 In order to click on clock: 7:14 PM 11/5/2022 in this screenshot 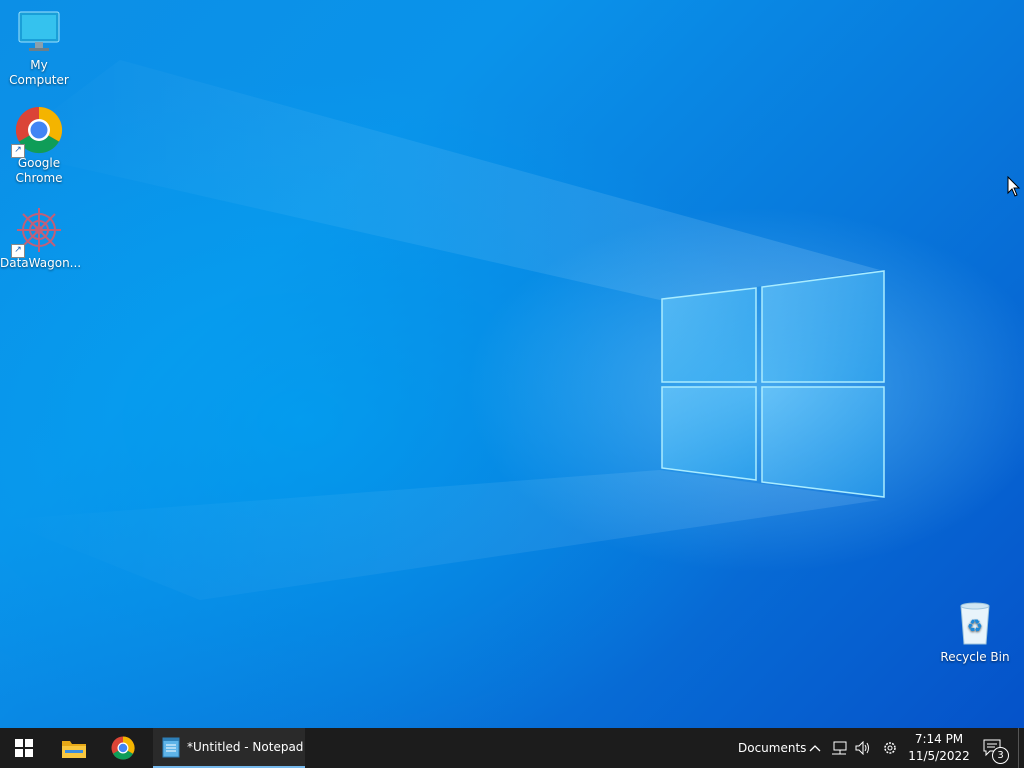, I will do `click(939, 748)`.